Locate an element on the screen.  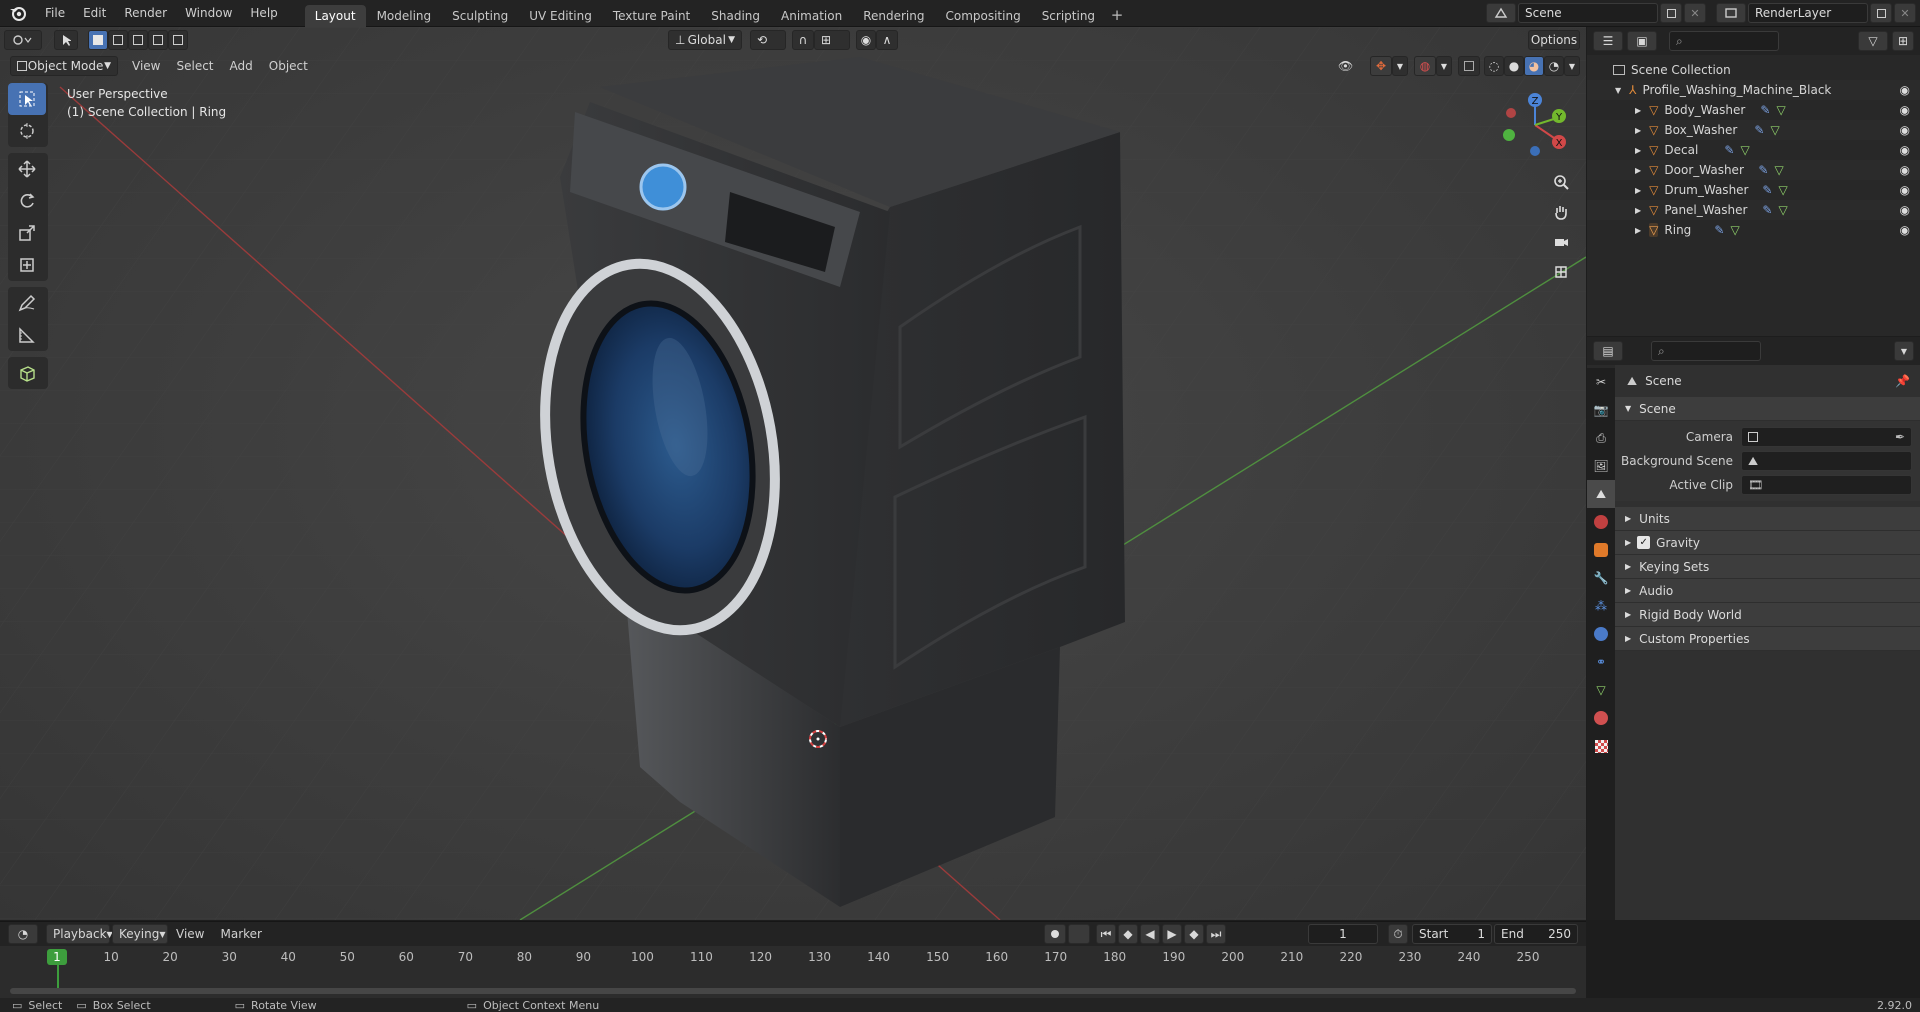
options-dropdown: Options is located at coordinates (1554, 40).